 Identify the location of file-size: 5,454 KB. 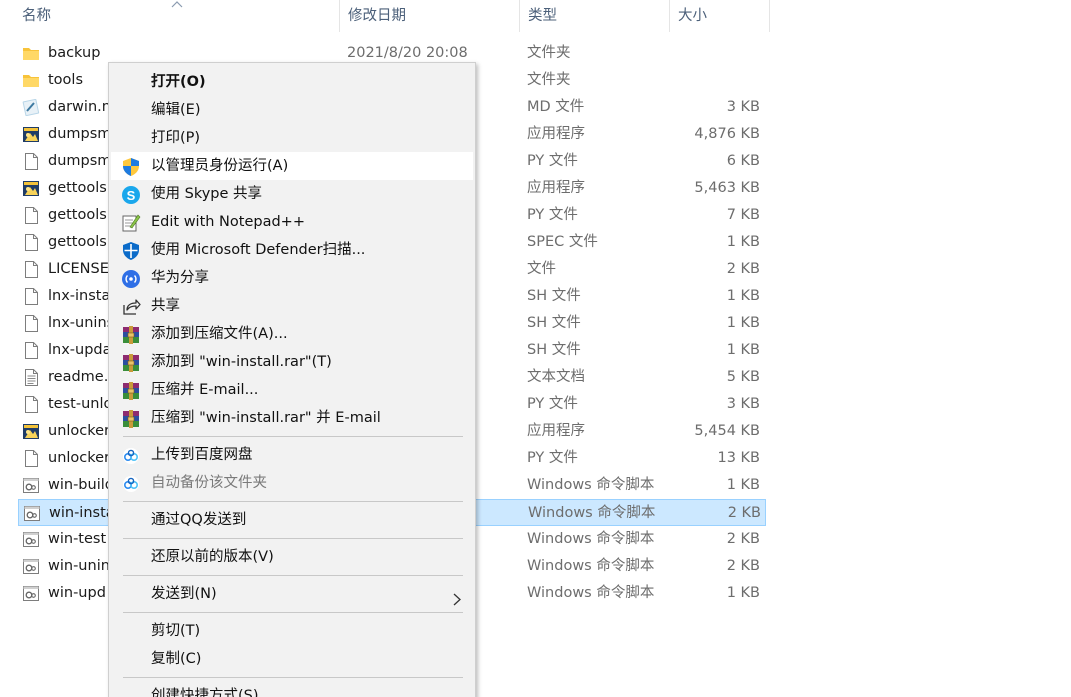
(727, 431).